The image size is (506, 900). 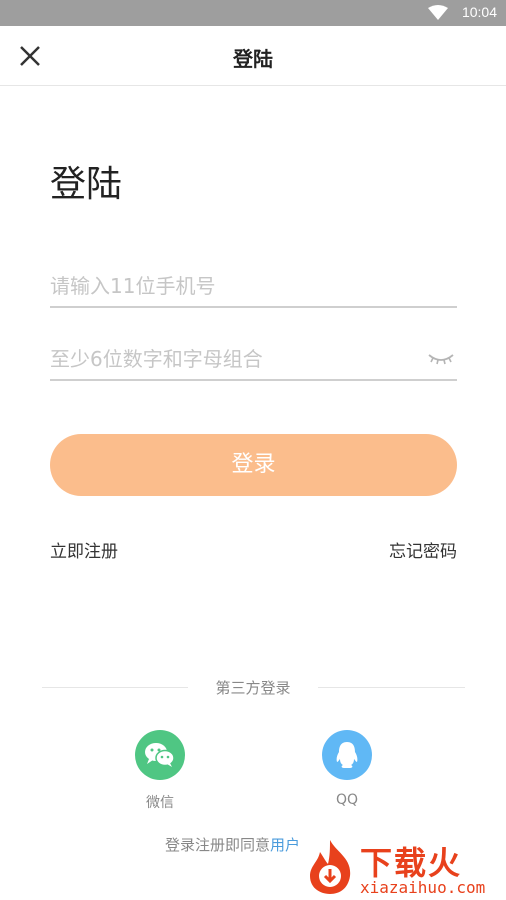 What do you see at coordinates (115, 687) in the screenshot?
I see `divider-left` at bounding box center [115, 687].